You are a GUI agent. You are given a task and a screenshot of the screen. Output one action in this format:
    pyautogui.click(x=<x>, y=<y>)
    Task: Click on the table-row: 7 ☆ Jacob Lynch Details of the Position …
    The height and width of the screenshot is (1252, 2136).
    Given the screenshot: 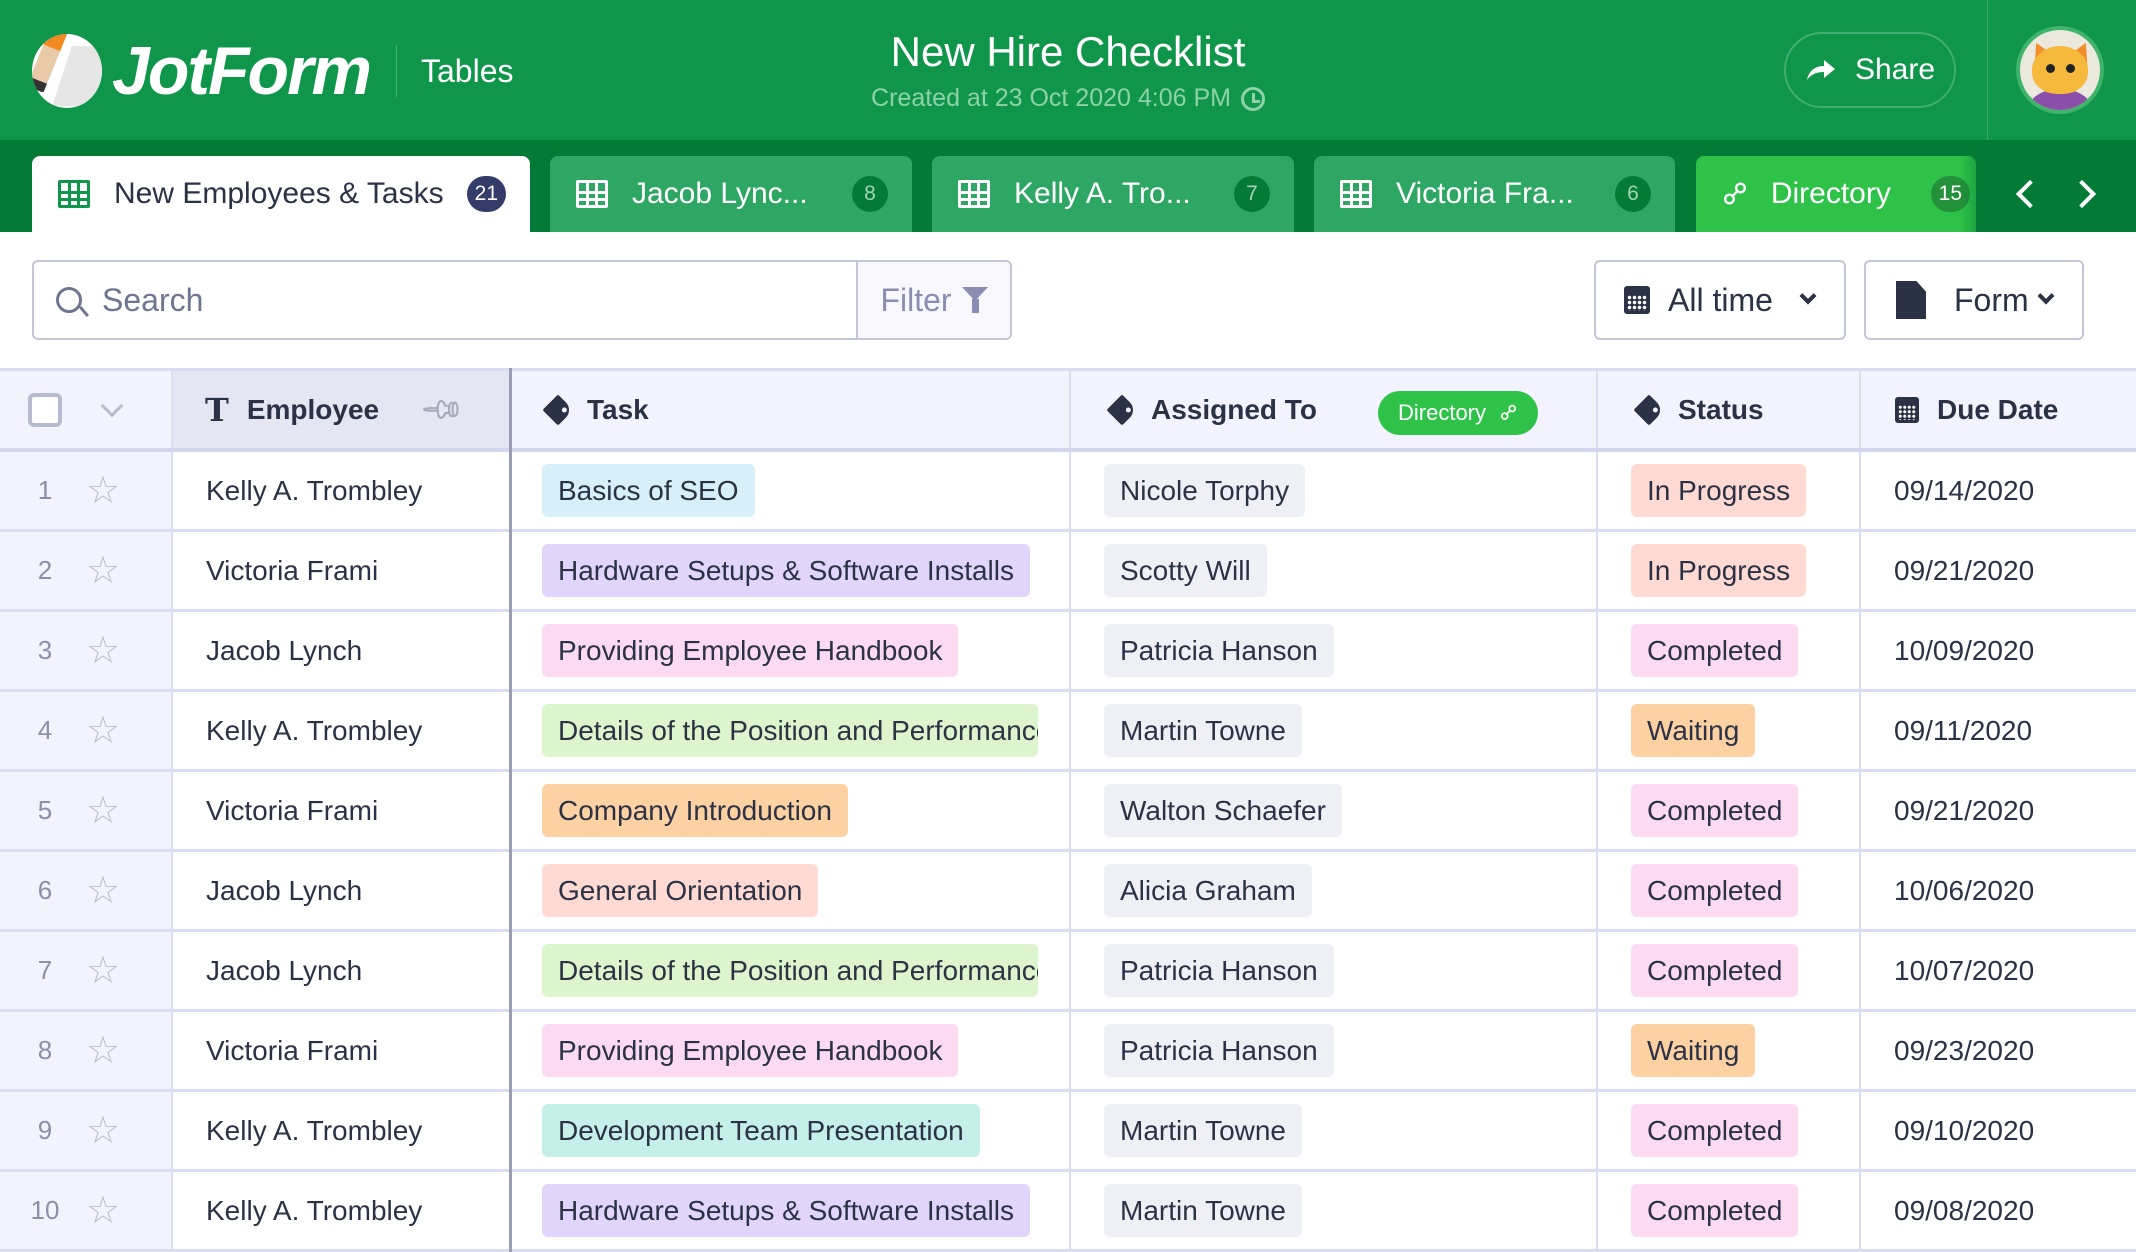 What is the action you would take?
    pyautogui.click(x=1068, y=972)
    